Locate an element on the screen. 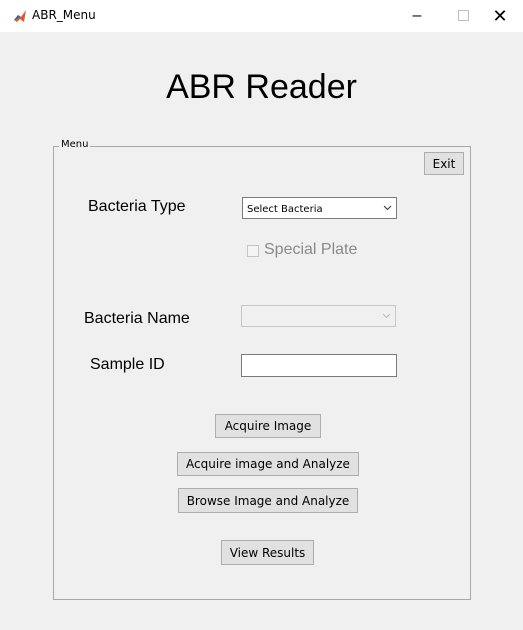  sample-id-input is located at coordinates (319, 365).